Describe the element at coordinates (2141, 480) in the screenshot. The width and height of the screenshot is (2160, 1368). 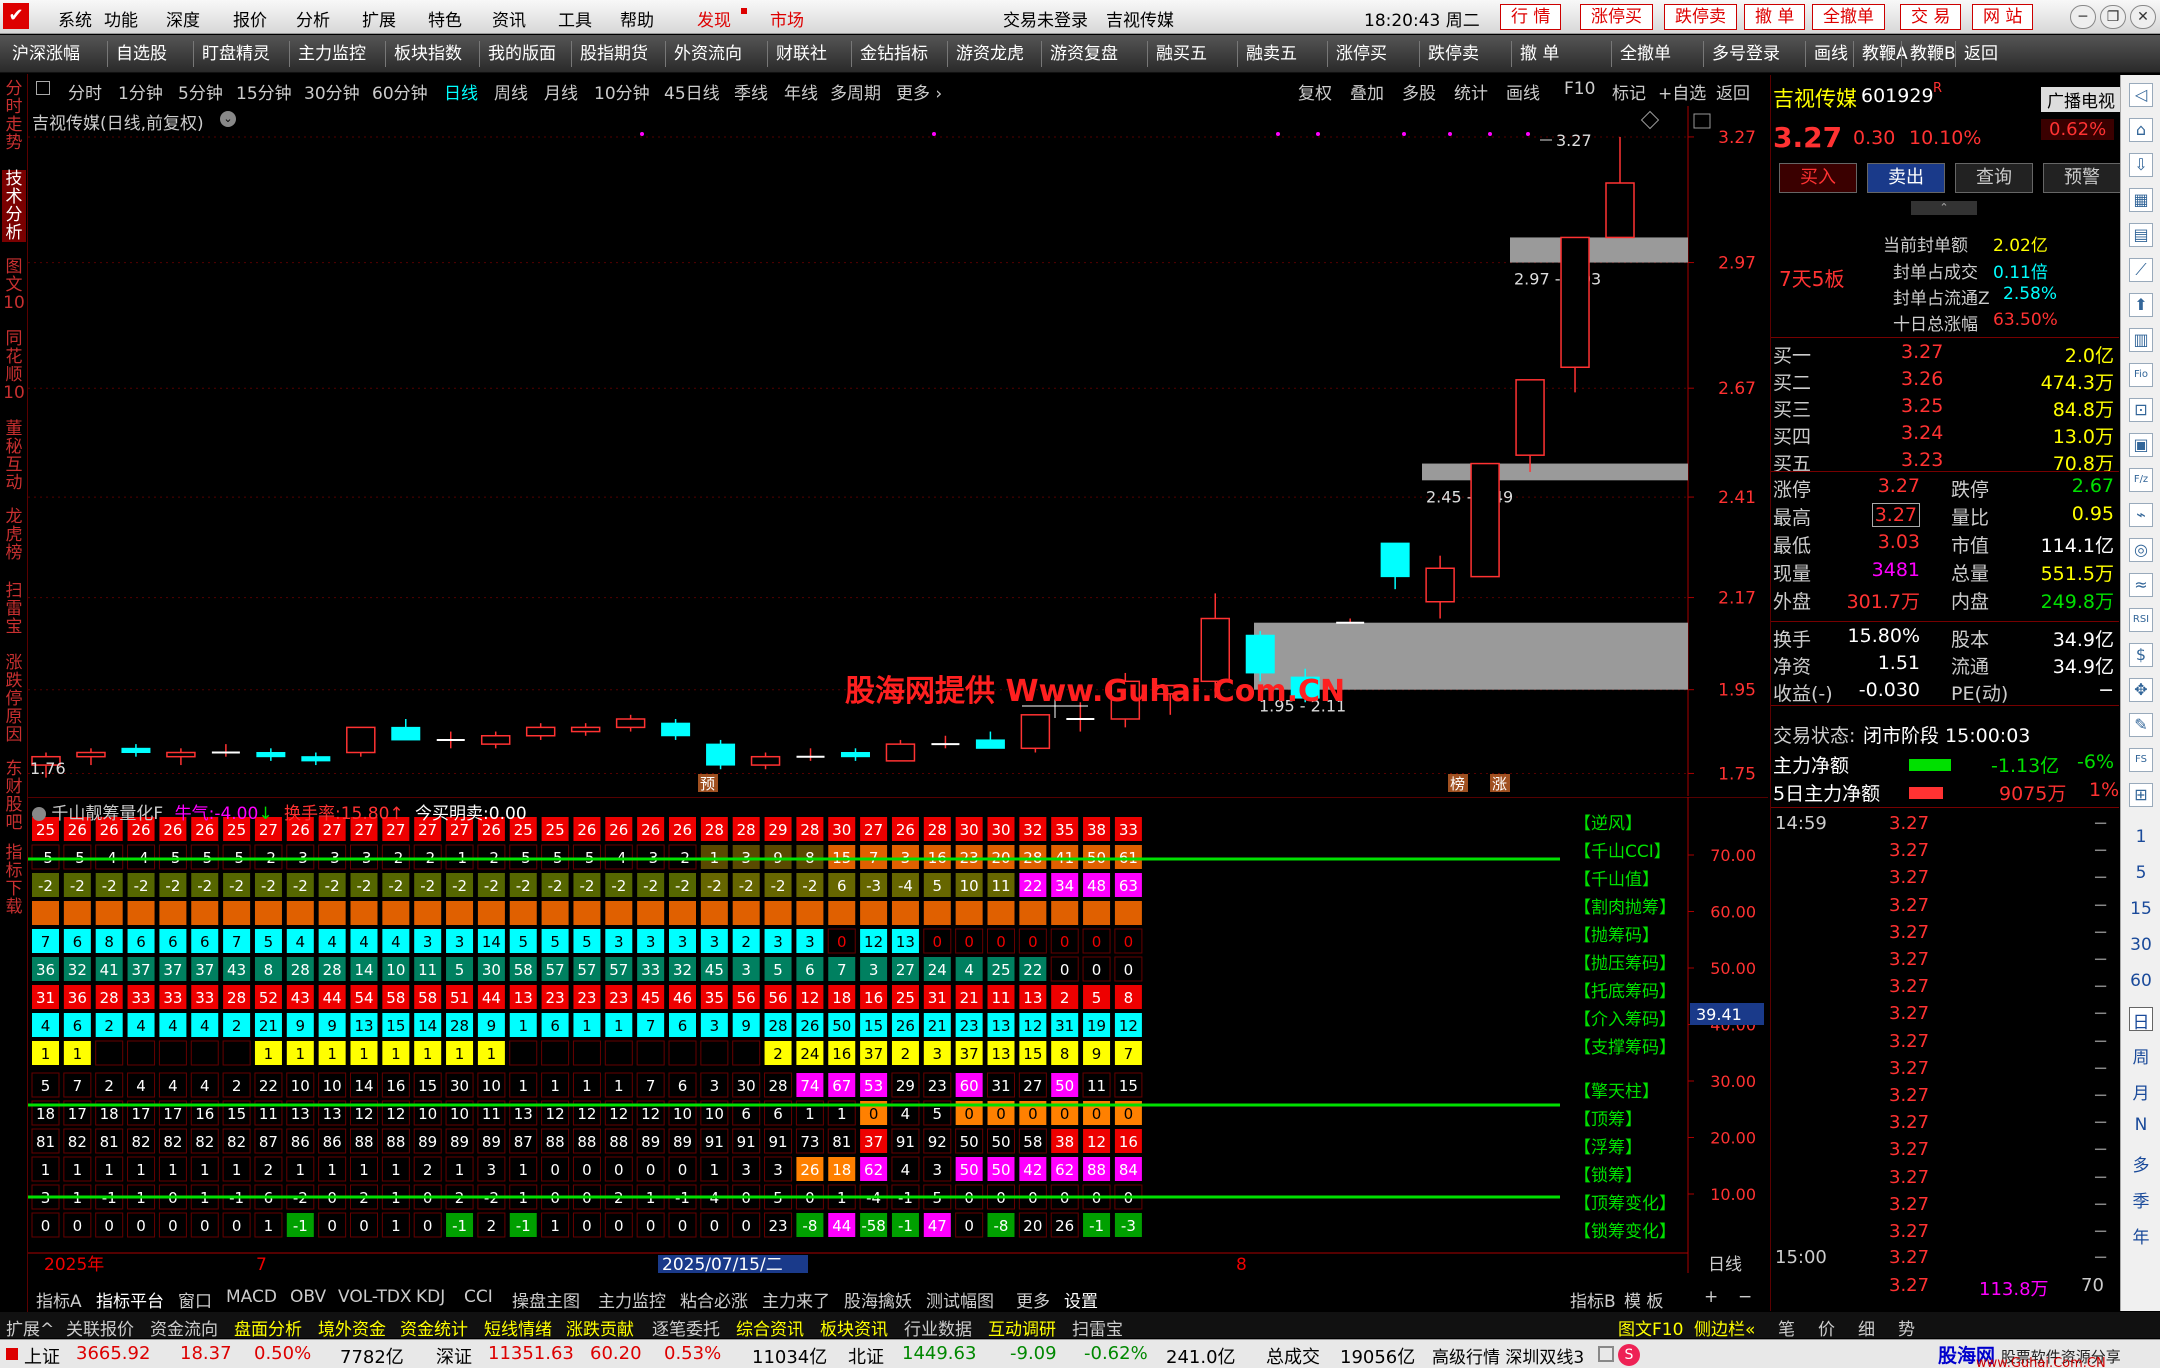
I see `fz-icon: F/z` at that location.